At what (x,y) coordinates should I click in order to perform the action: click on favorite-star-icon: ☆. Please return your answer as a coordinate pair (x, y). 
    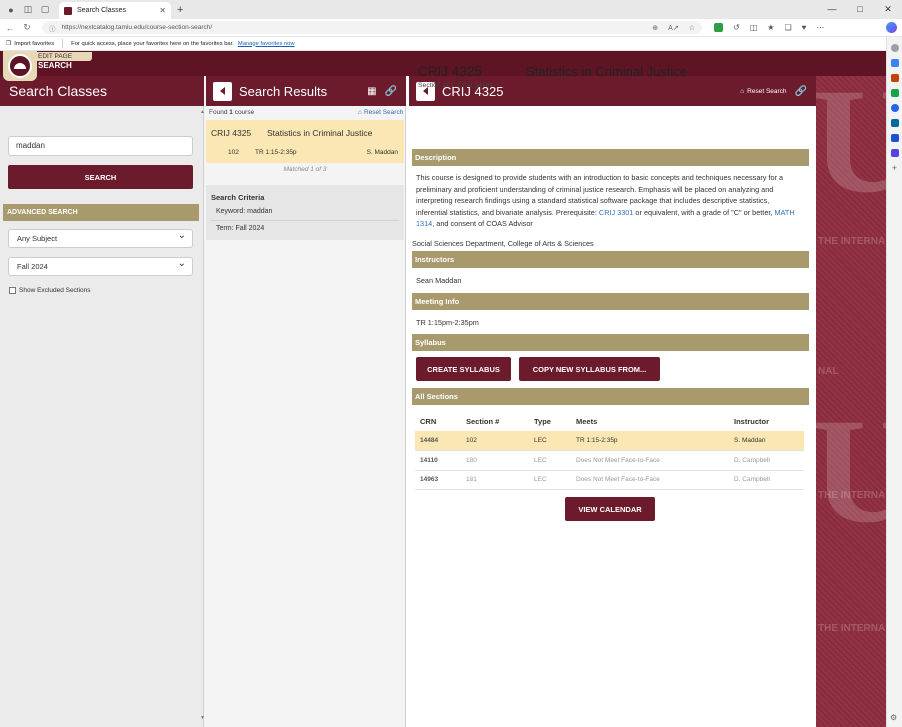
    Looking at the image, I should click on (692, 28).